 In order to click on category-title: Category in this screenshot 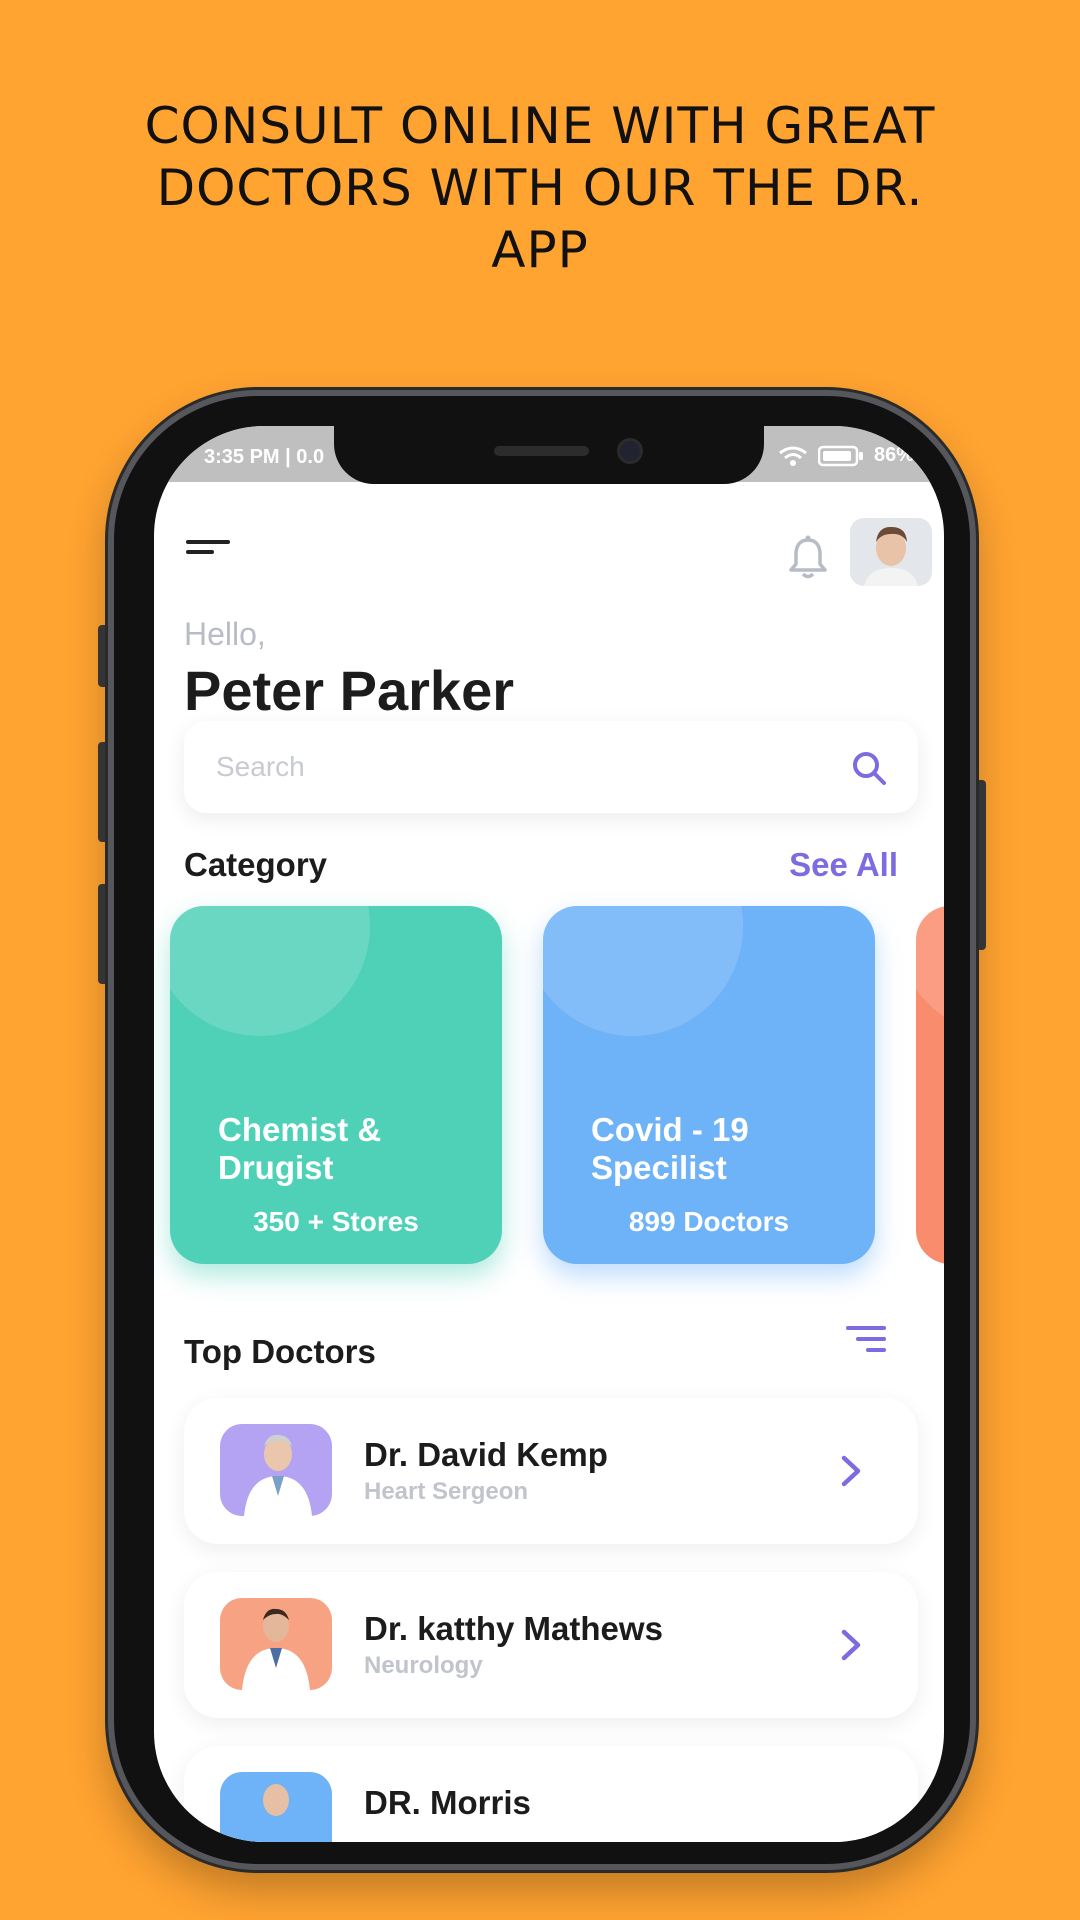, I will do `click(256, 864)`.